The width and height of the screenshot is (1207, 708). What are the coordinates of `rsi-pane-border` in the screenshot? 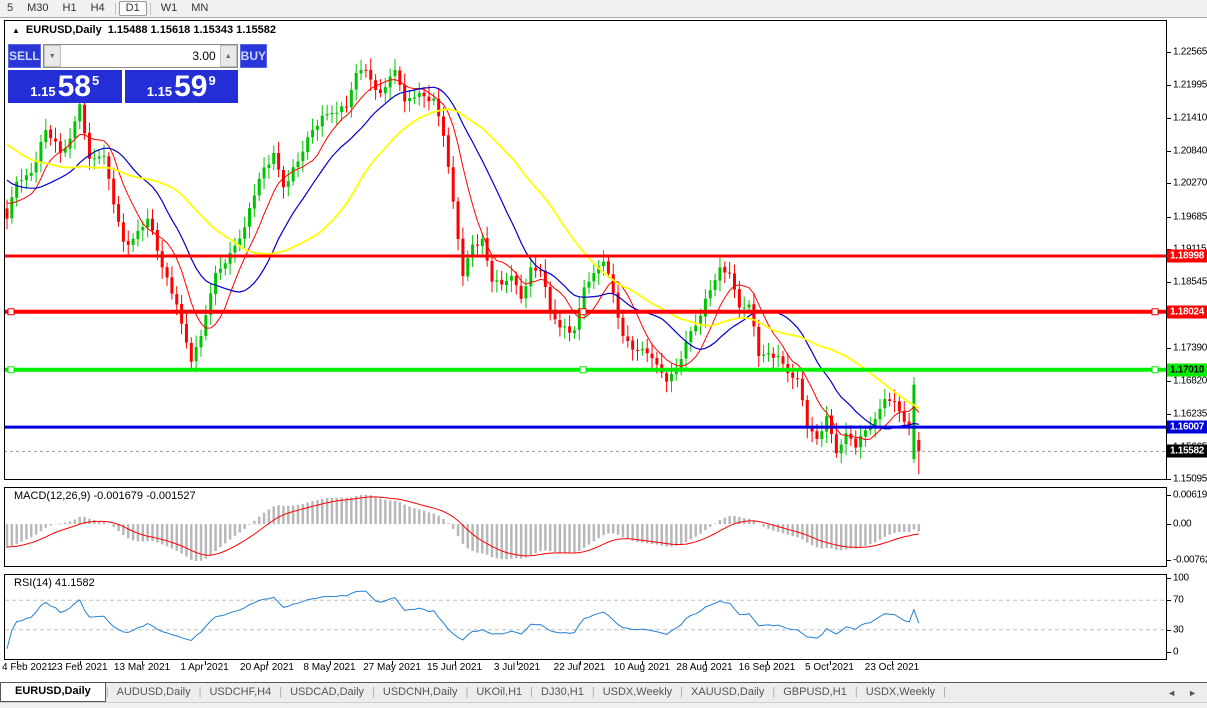 It's located at (585, 617).